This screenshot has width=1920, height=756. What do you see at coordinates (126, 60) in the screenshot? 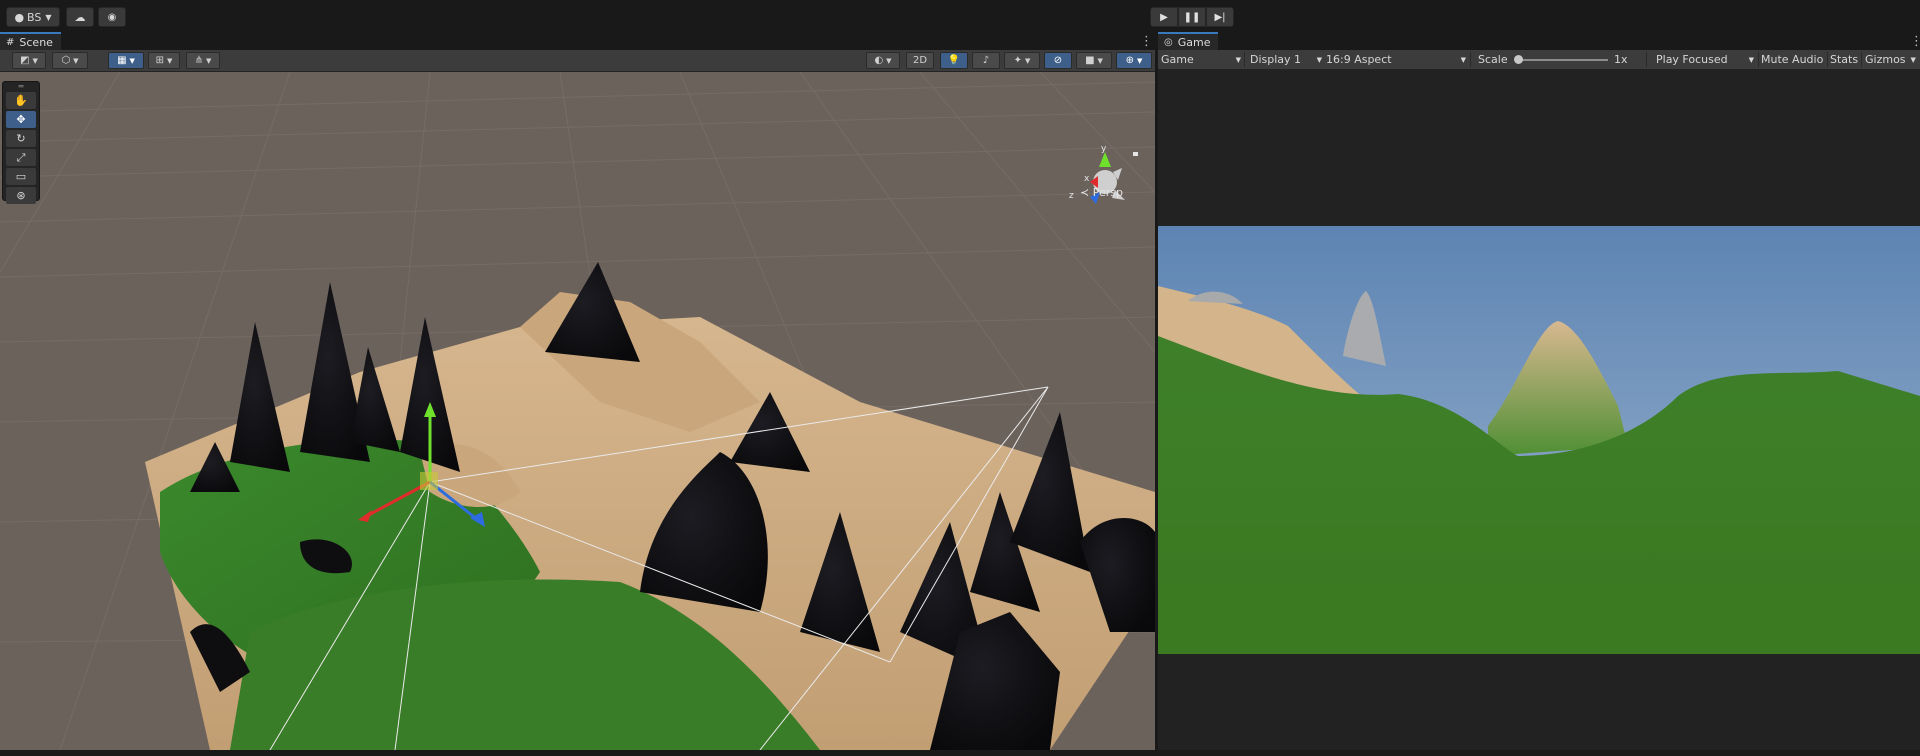
I see `grid-snap-dropdown: ▦ ▼` at bounding box center [126, 60].